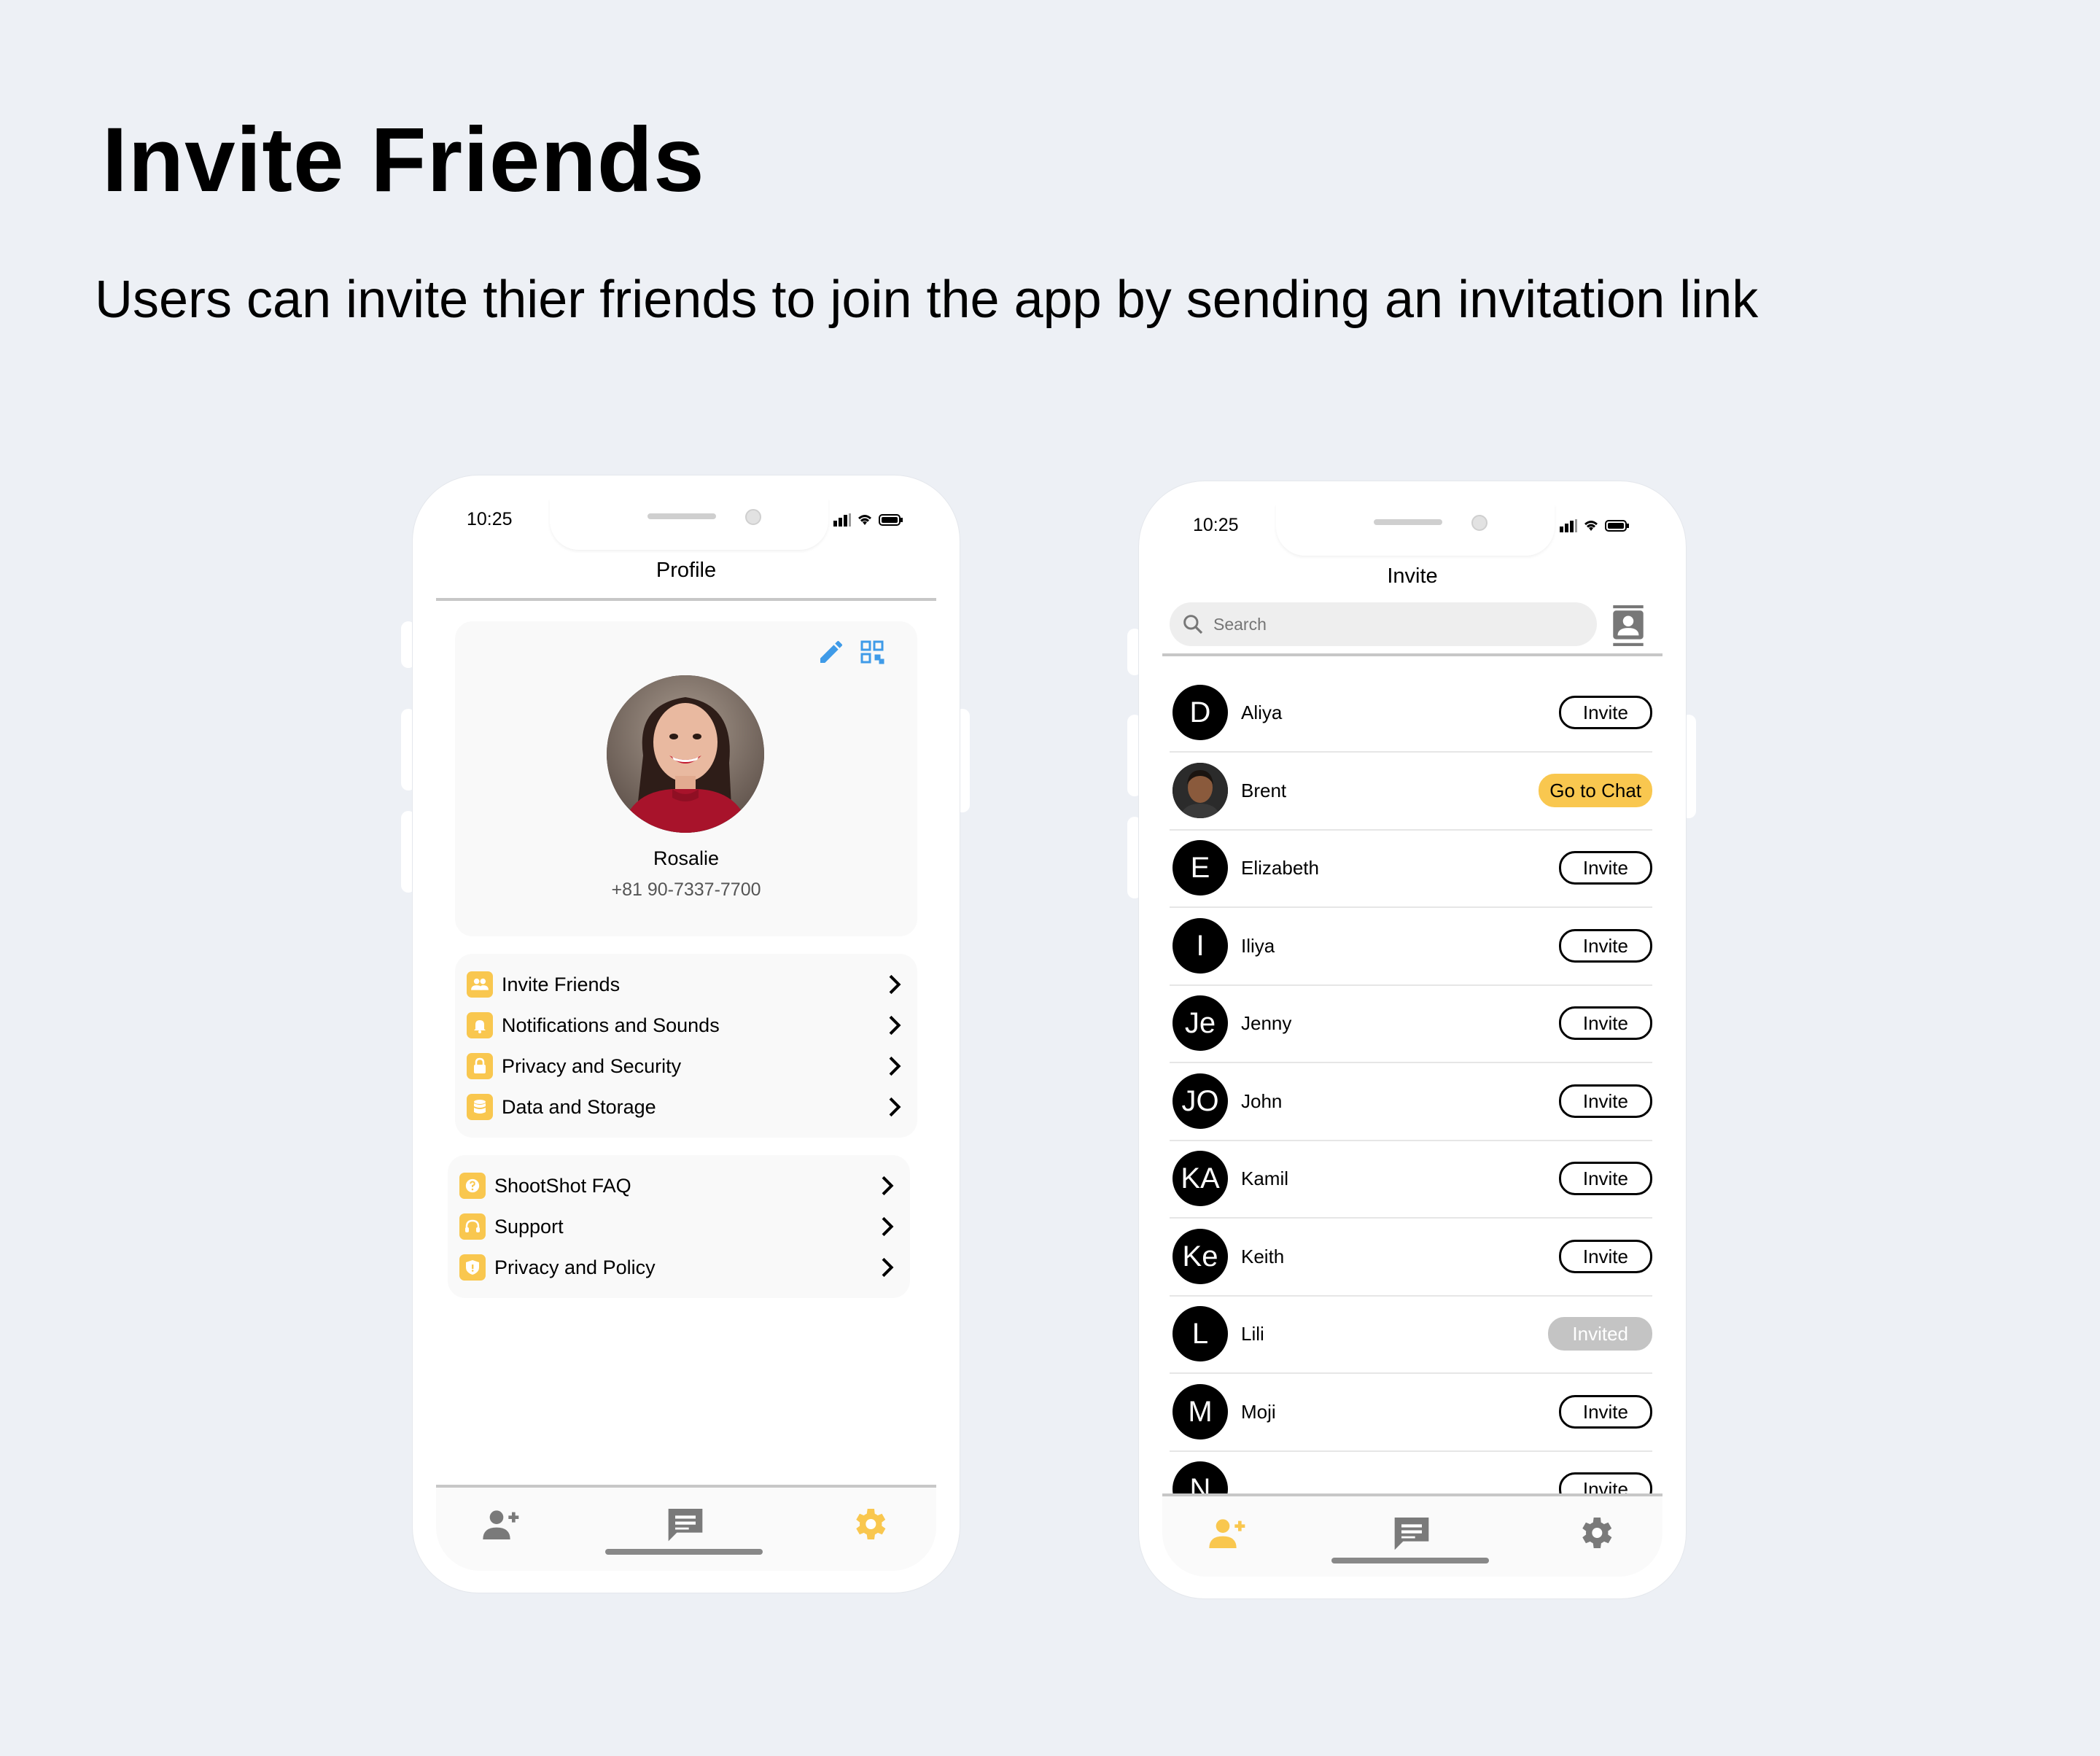  Describe the element at coordinates (1200, 868) in the screenshot. I see `avatar: E` at that location.